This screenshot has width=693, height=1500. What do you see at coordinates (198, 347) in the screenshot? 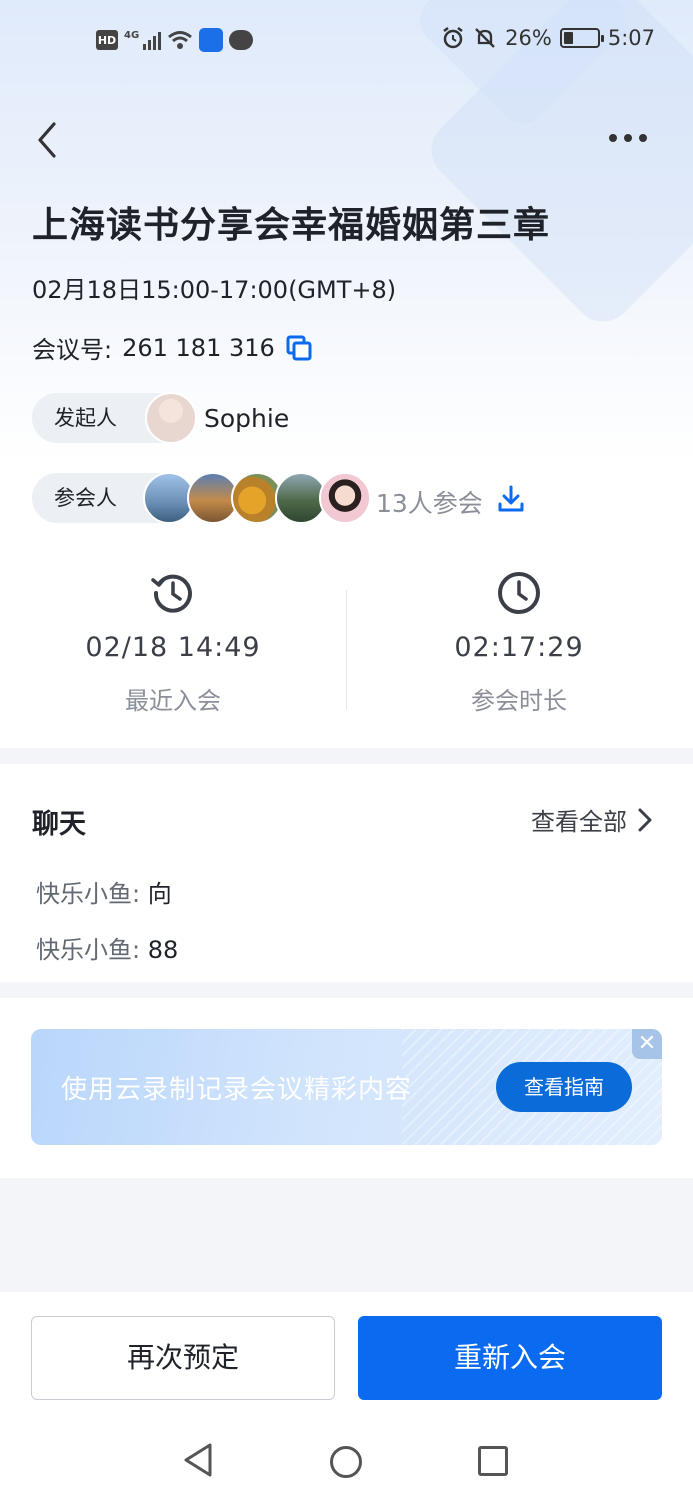
I see `meeting-id-value: 261 181 316` at bounding box center [198, 347].